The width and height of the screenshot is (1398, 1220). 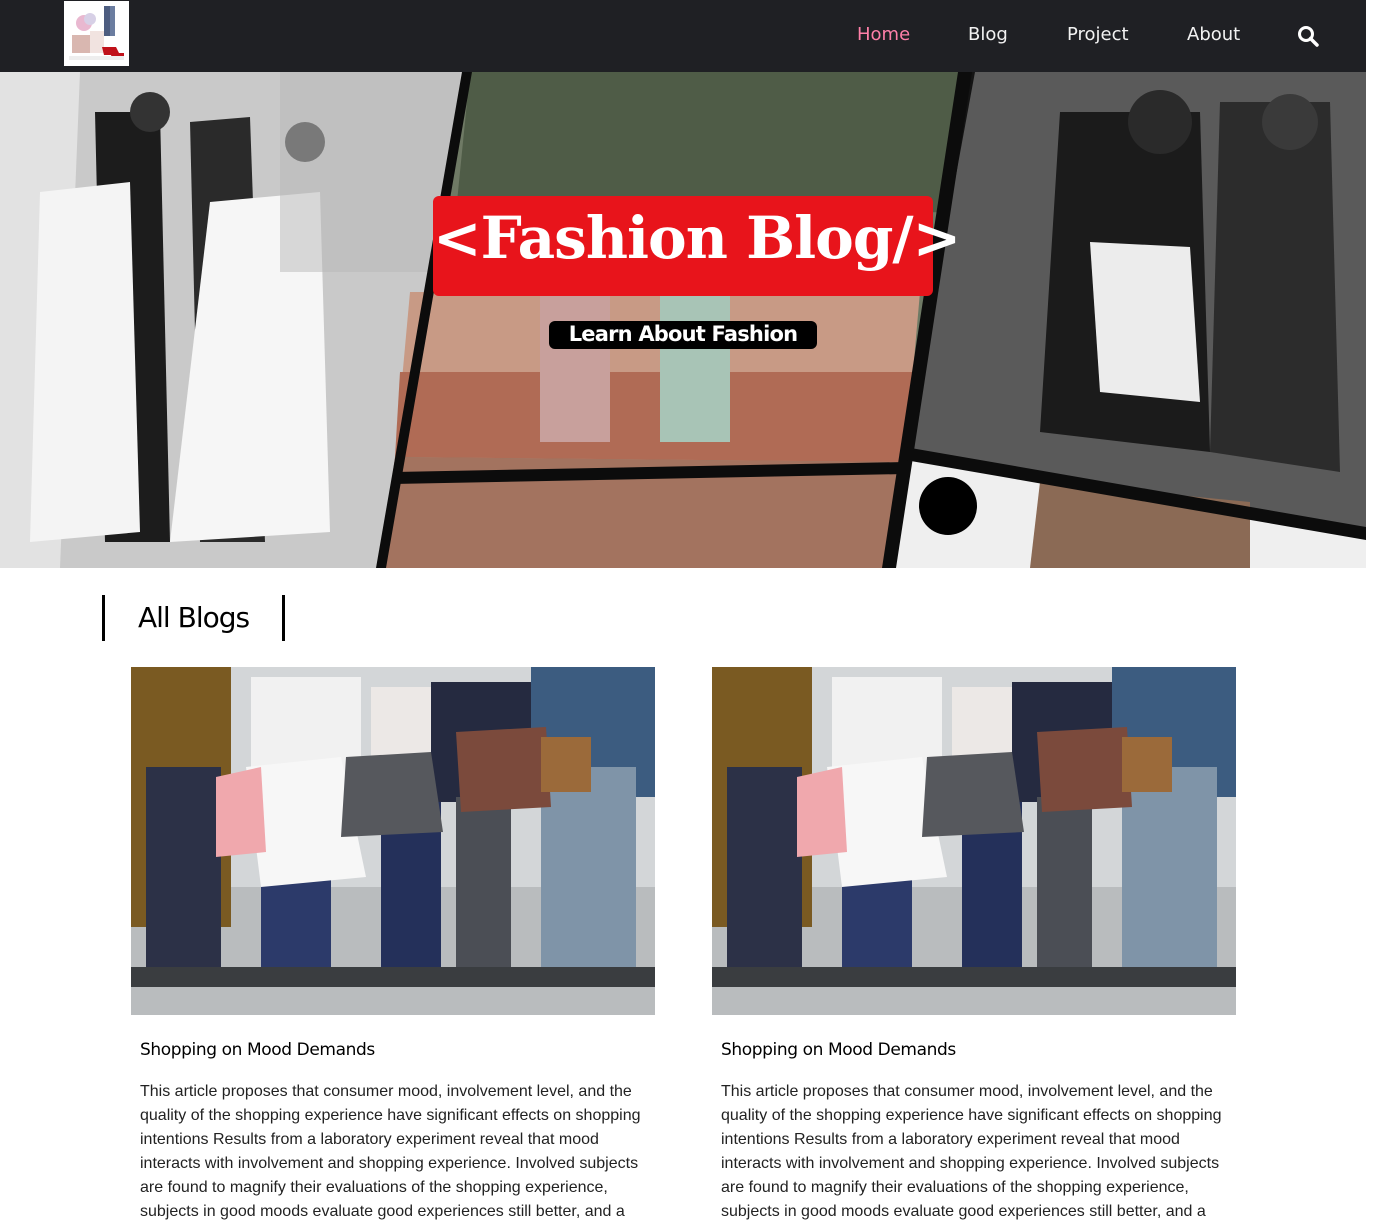 I want to click on search-icon, so click(x=1308, y=36).